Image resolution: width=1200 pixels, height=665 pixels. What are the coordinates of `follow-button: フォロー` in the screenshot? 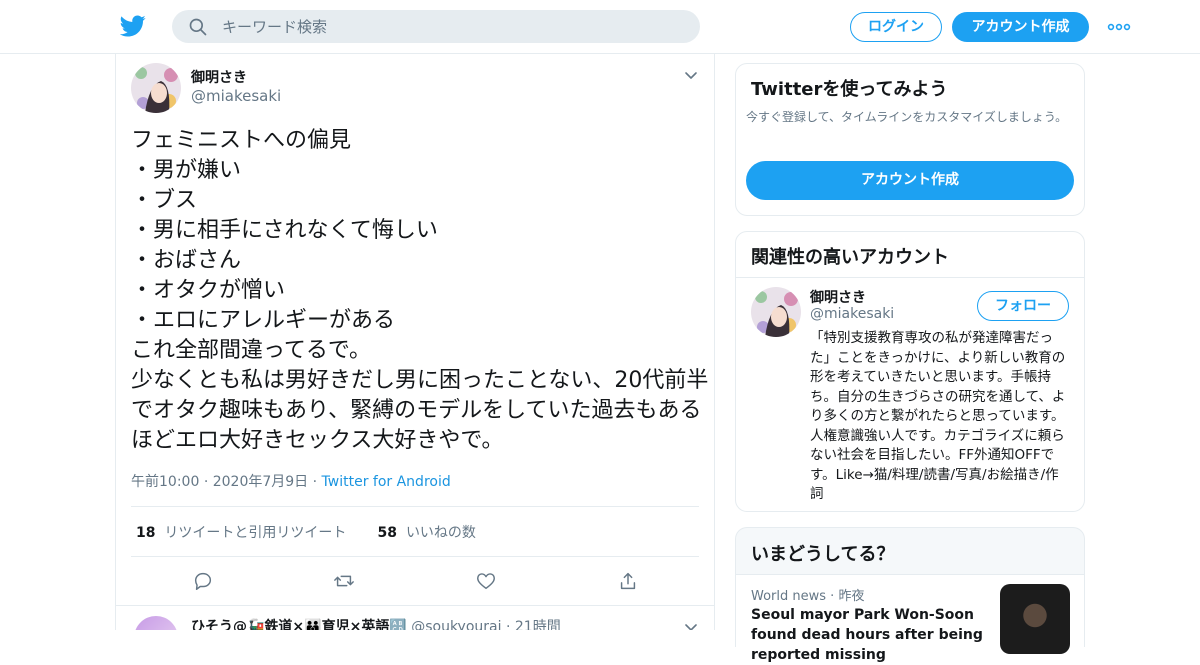 It's located at (1023, 306).